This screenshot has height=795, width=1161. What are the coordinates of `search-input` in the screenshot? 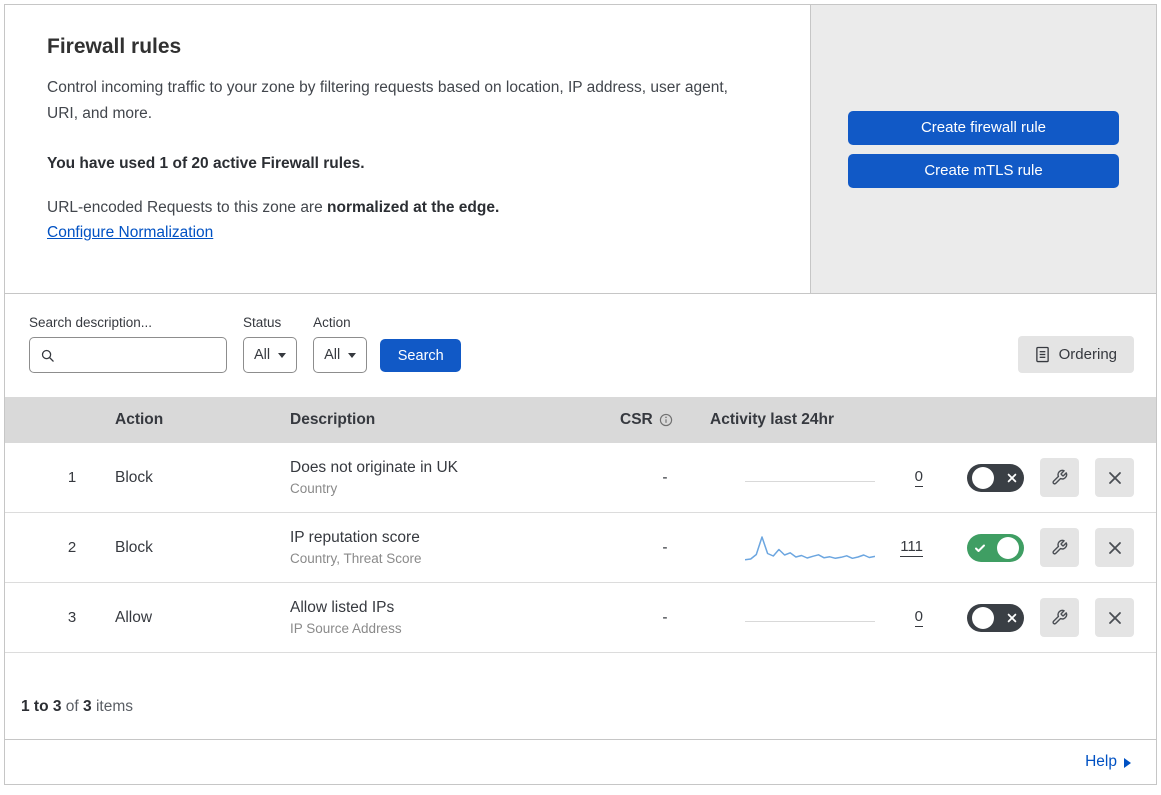 It's located at (144, 355).